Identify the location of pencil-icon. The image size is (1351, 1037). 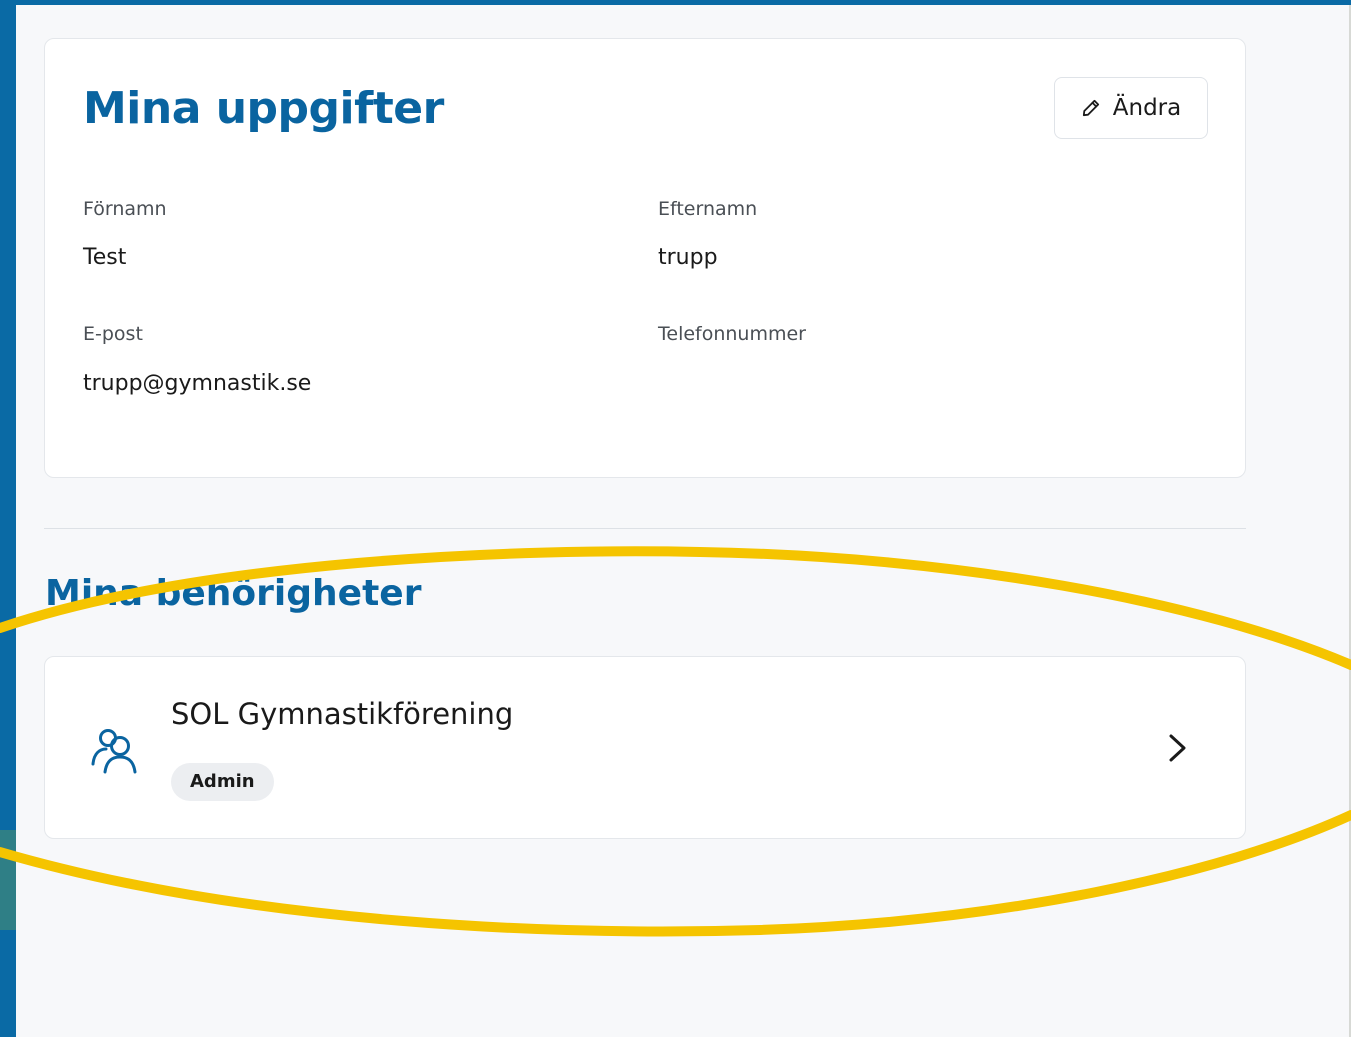
(1091, 108).